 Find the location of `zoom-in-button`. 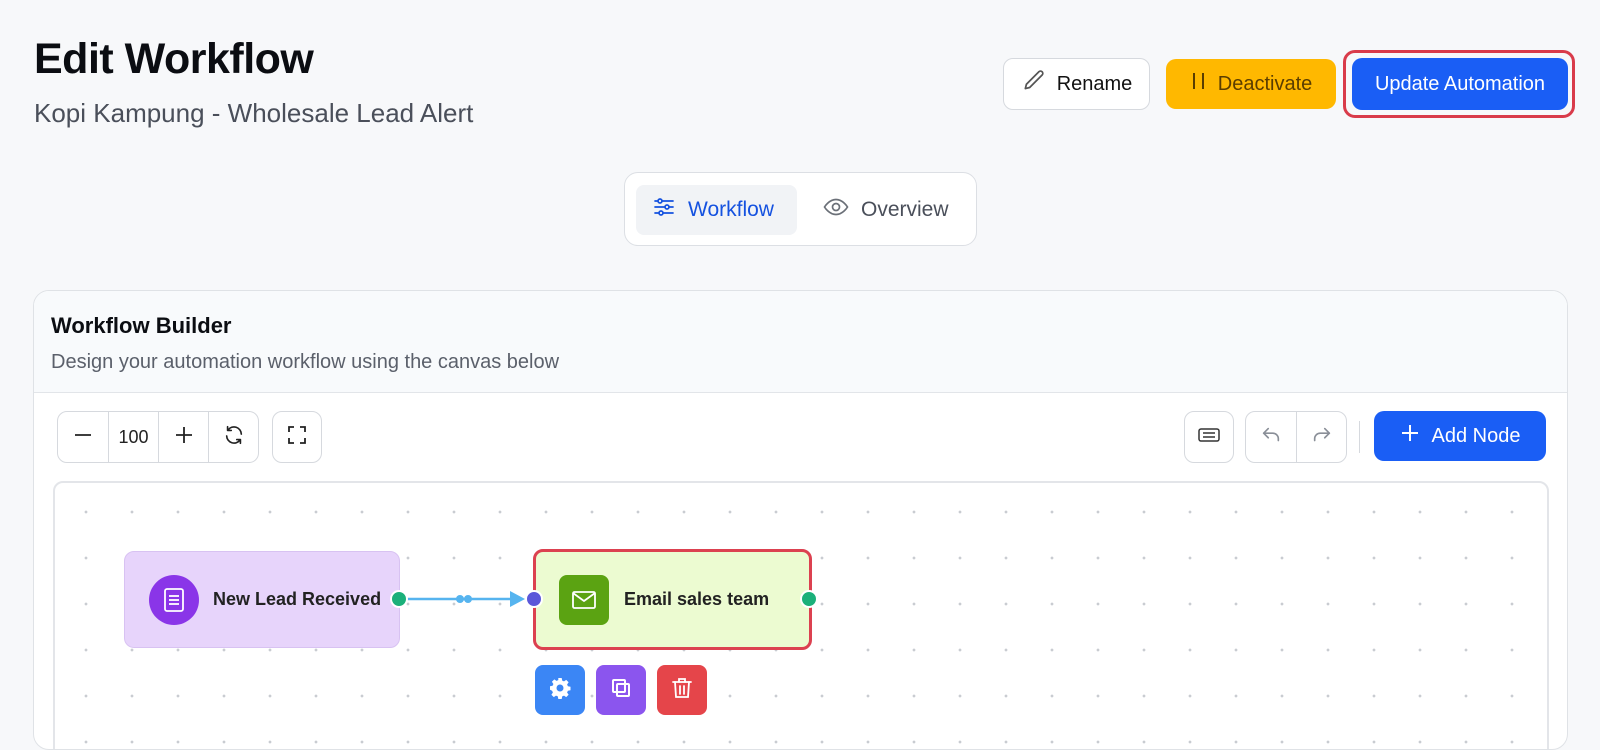

zoom-in-button is located at coordinates (183, 437).